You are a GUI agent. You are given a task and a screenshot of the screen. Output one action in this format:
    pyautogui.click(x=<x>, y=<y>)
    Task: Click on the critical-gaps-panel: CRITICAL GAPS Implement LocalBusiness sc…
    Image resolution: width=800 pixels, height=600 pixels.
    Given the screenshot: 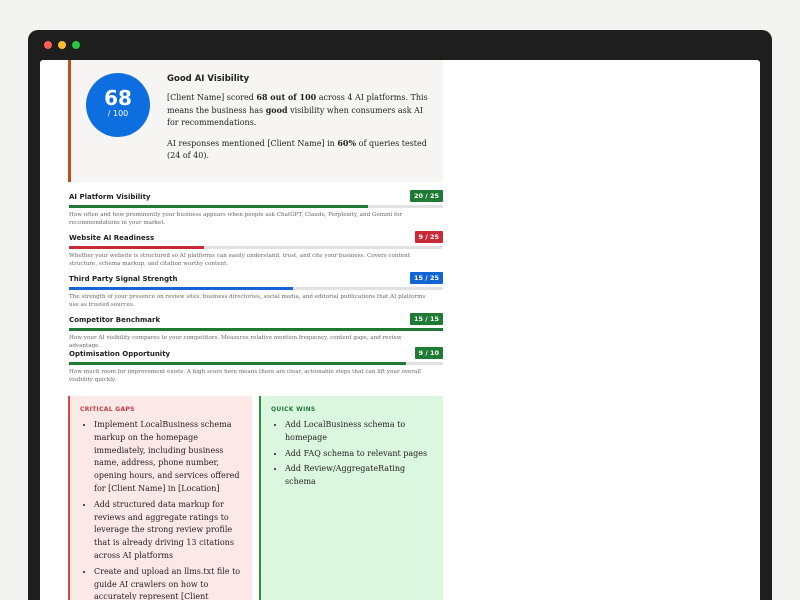 What is the action you would take?
    pyautogui.click(x=160, y=498)
    